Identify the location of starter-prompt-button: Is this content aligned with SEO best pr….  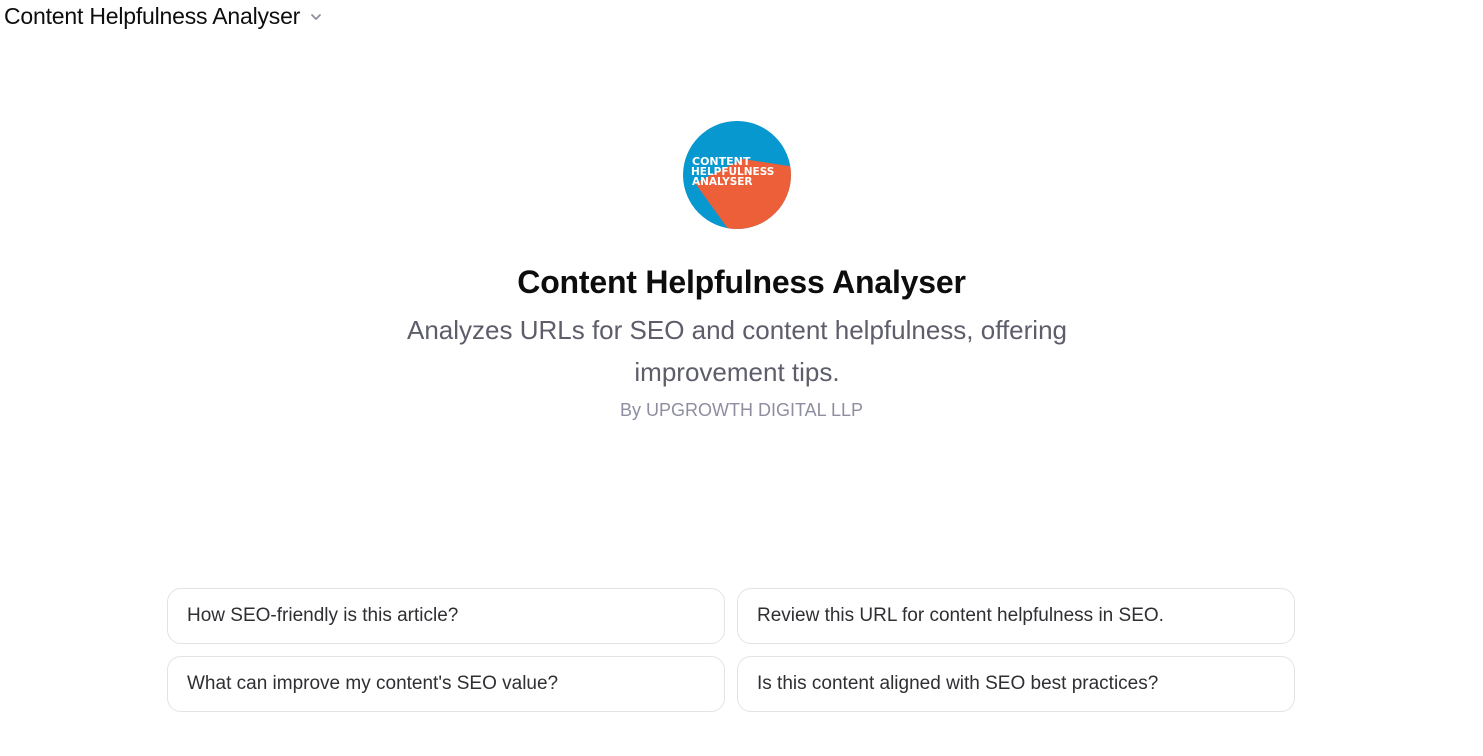
(1016, 684).